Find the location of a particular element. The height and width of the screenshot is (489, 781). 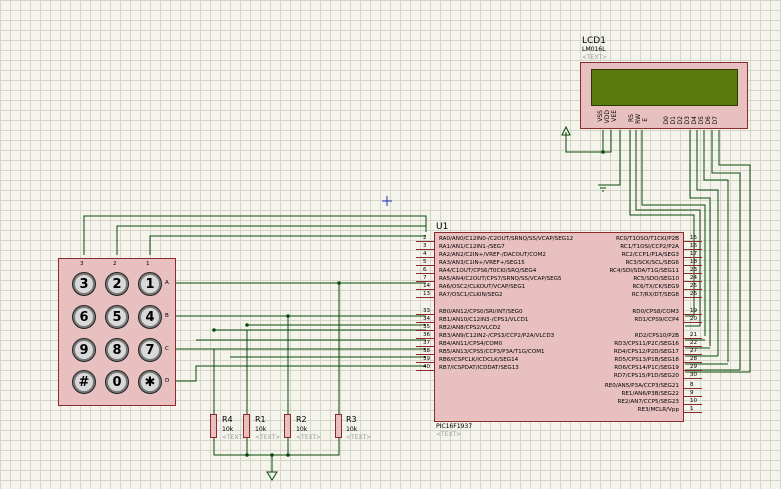

resistor-r3 is located at coordinates (338, 426).